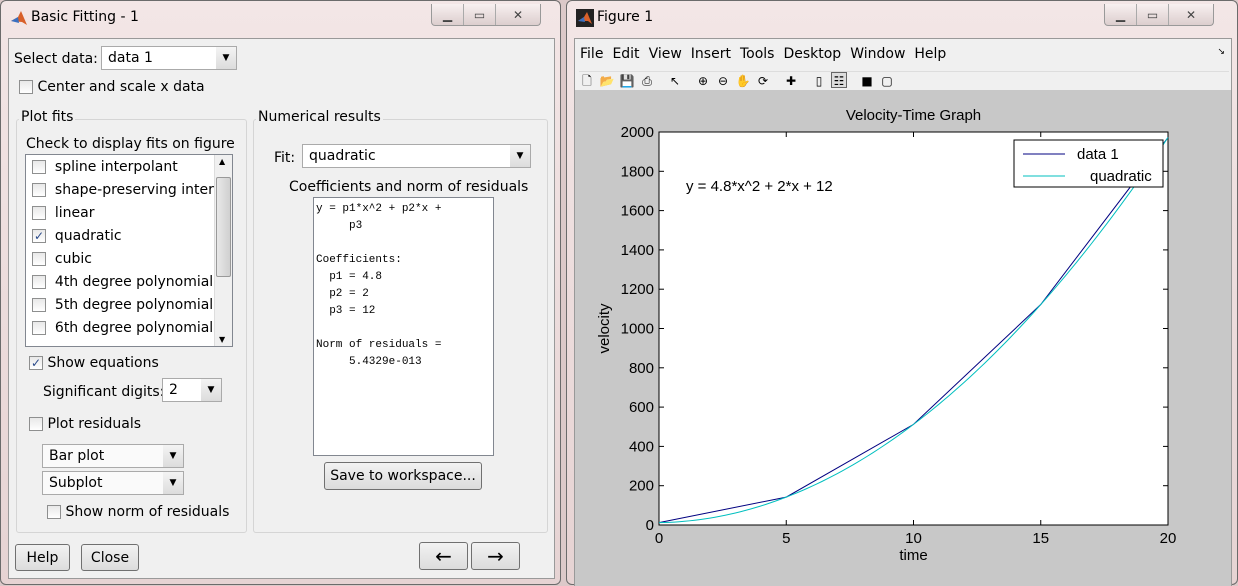 The height and width of the screenshot is (586, 1238). I want to click on x-tick-label: 10, so click(913, 538).